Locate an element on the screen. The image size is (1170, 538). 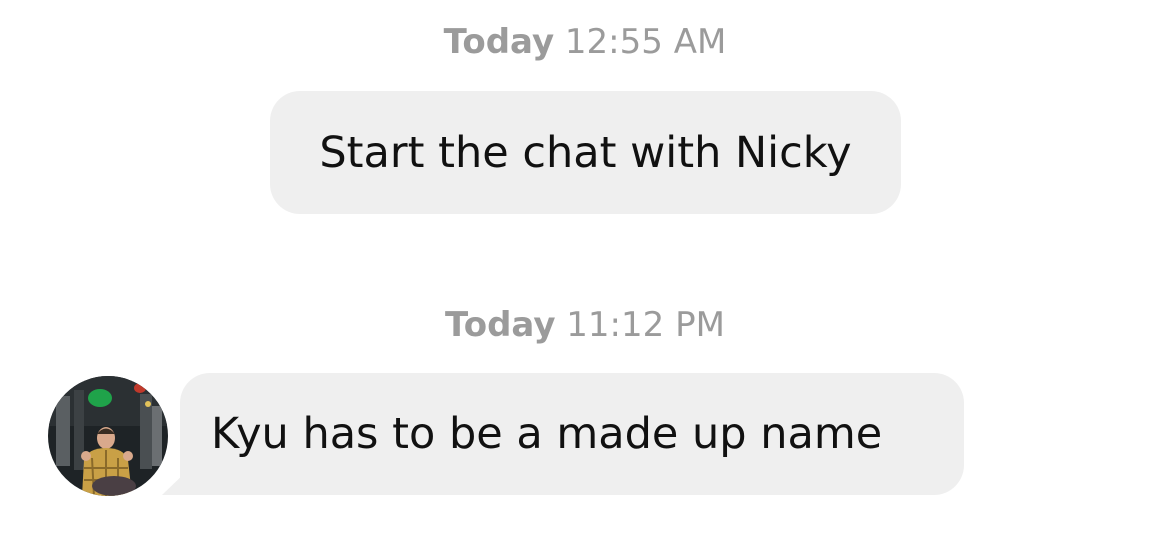
message-timestamp: Today 12:55 AM is located at coordinates (585, 42).